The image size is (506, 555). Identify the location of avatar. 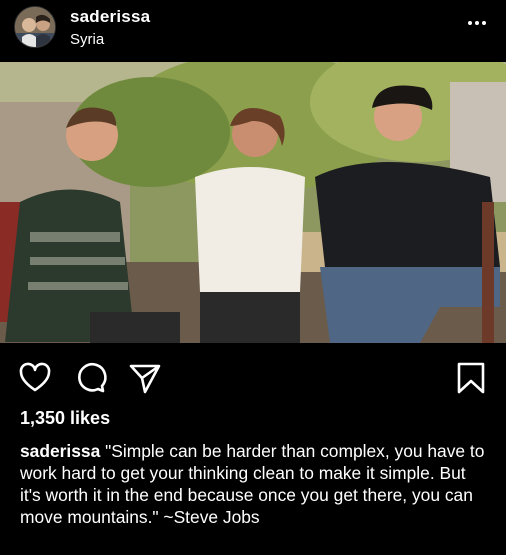
(35, 27).